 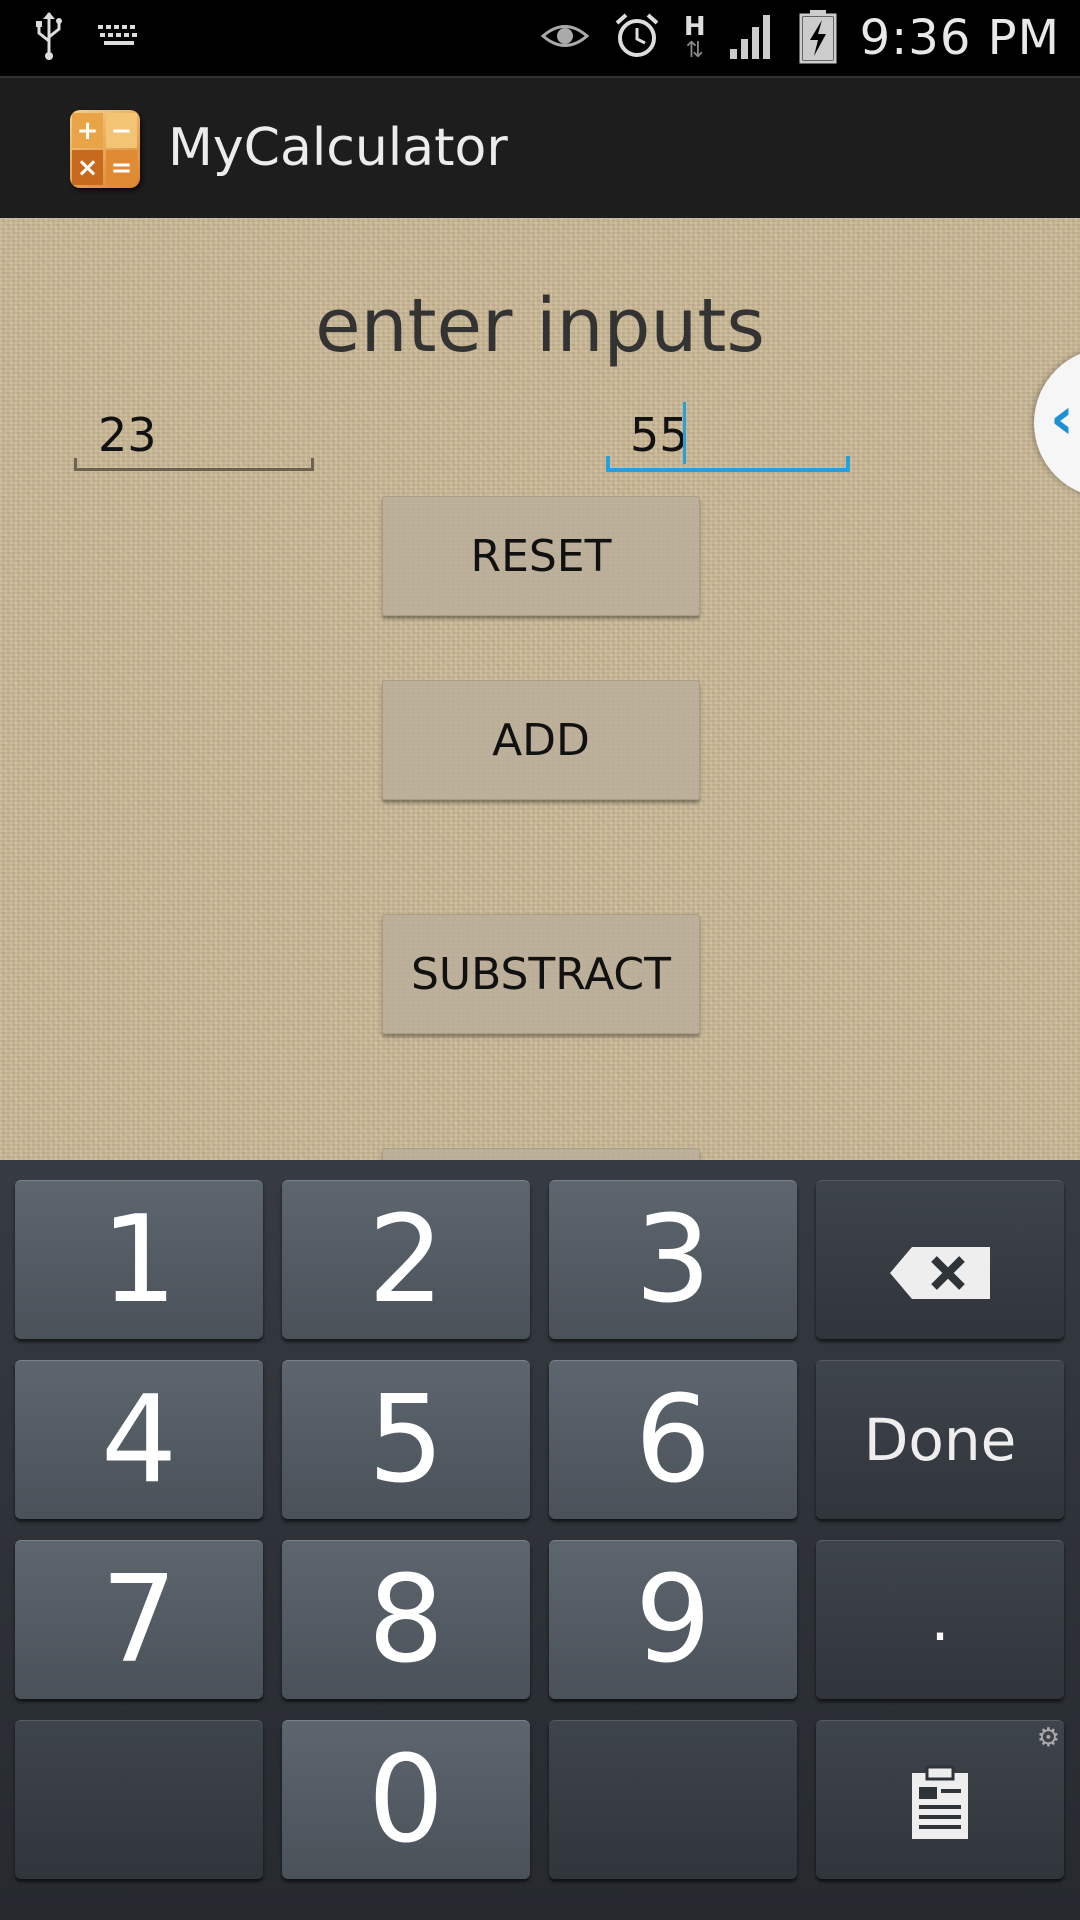 What do you see at coordinates (127, 435) in the screenshot?
I see `first-number-value: 23` at bounding box center [127, 435].